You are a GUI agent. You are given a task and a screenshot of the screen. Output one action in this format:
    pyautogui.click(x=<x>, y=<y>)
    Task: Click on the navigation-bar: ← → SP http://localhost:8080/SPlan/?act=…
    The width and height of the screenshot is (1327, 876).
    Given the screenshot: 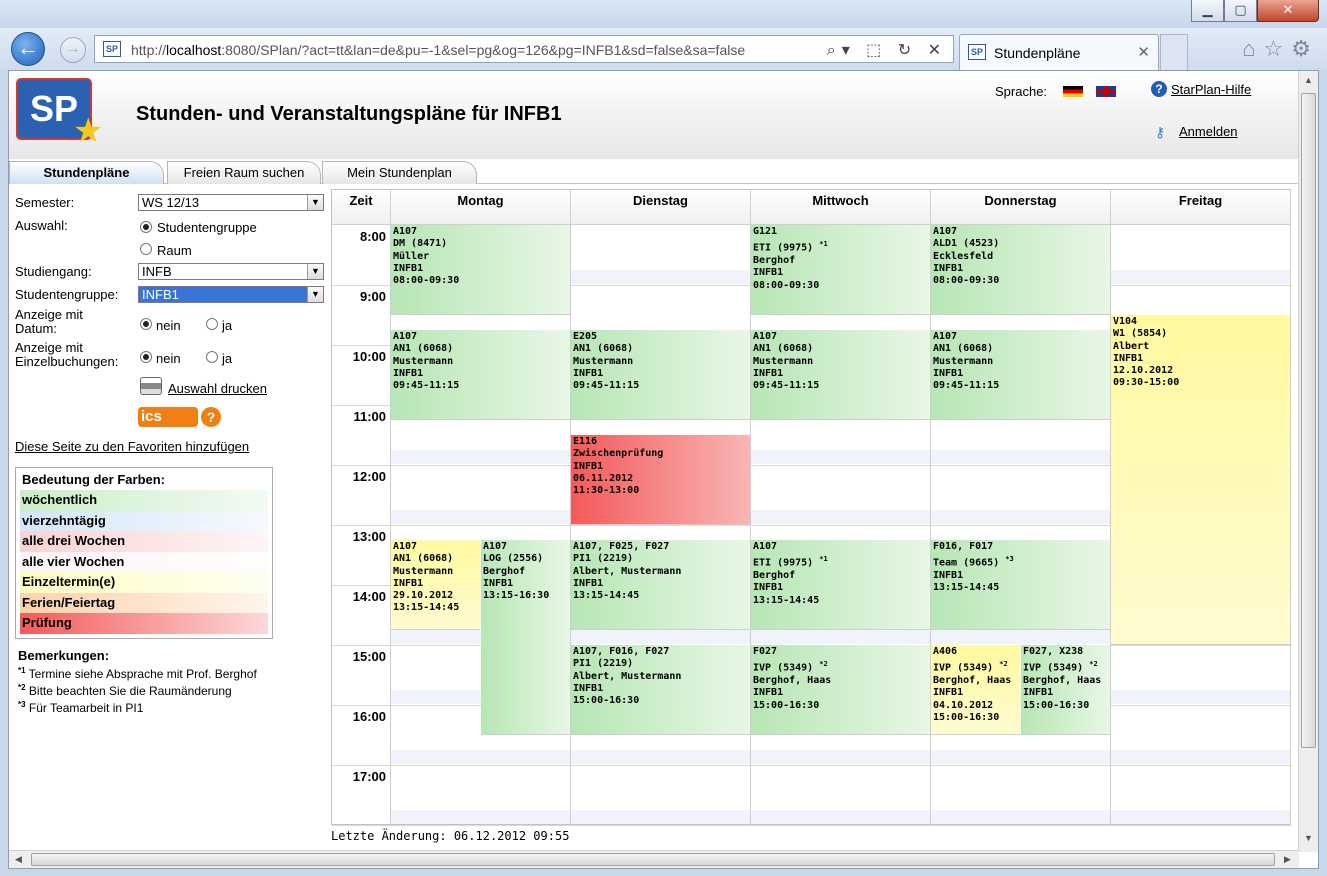 What is the action you would take?
    pyautogui.click(x=663, y=49)
    